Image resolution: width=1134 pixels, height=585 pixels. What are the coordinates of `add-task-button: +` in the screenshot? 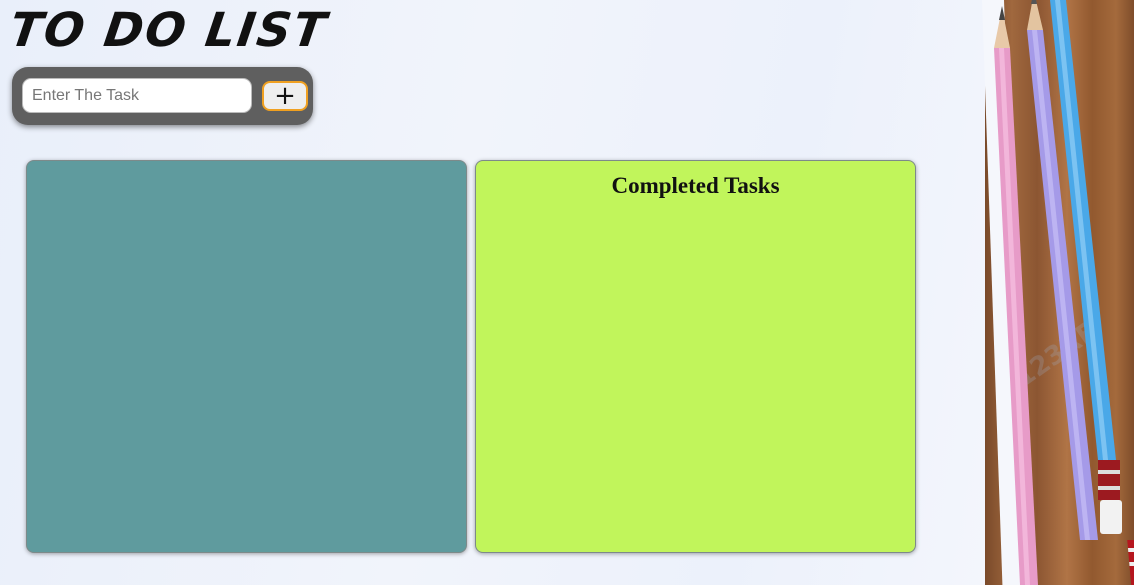 It's located at (285, 96).